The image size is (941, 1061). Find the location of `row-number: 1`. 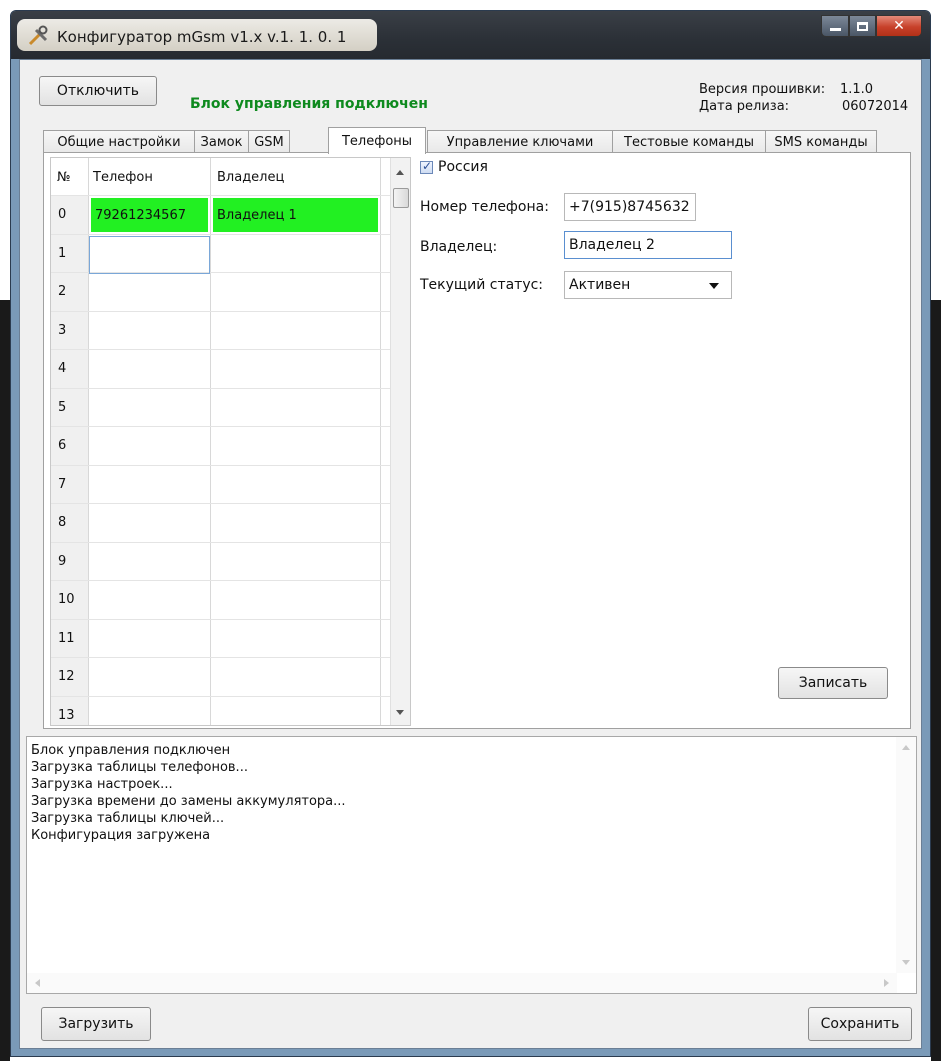

row-number: 1 is located at coordinates (69, 254).